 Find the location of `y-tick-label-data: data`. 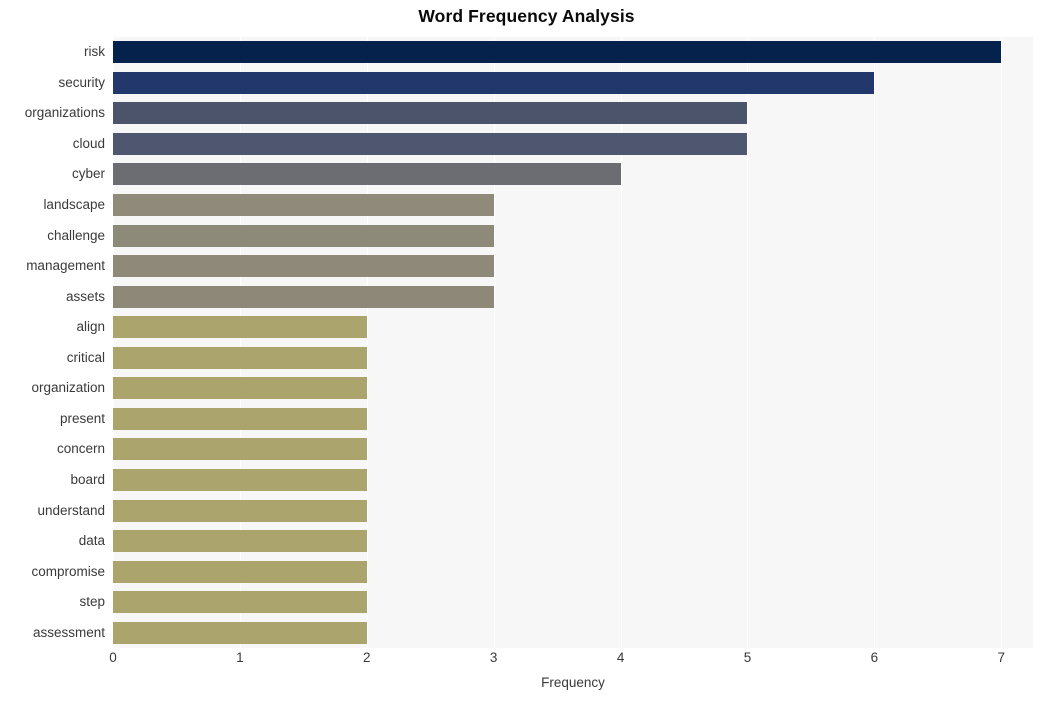

y-tick-label-data: data is located at coordinates (91, 541).